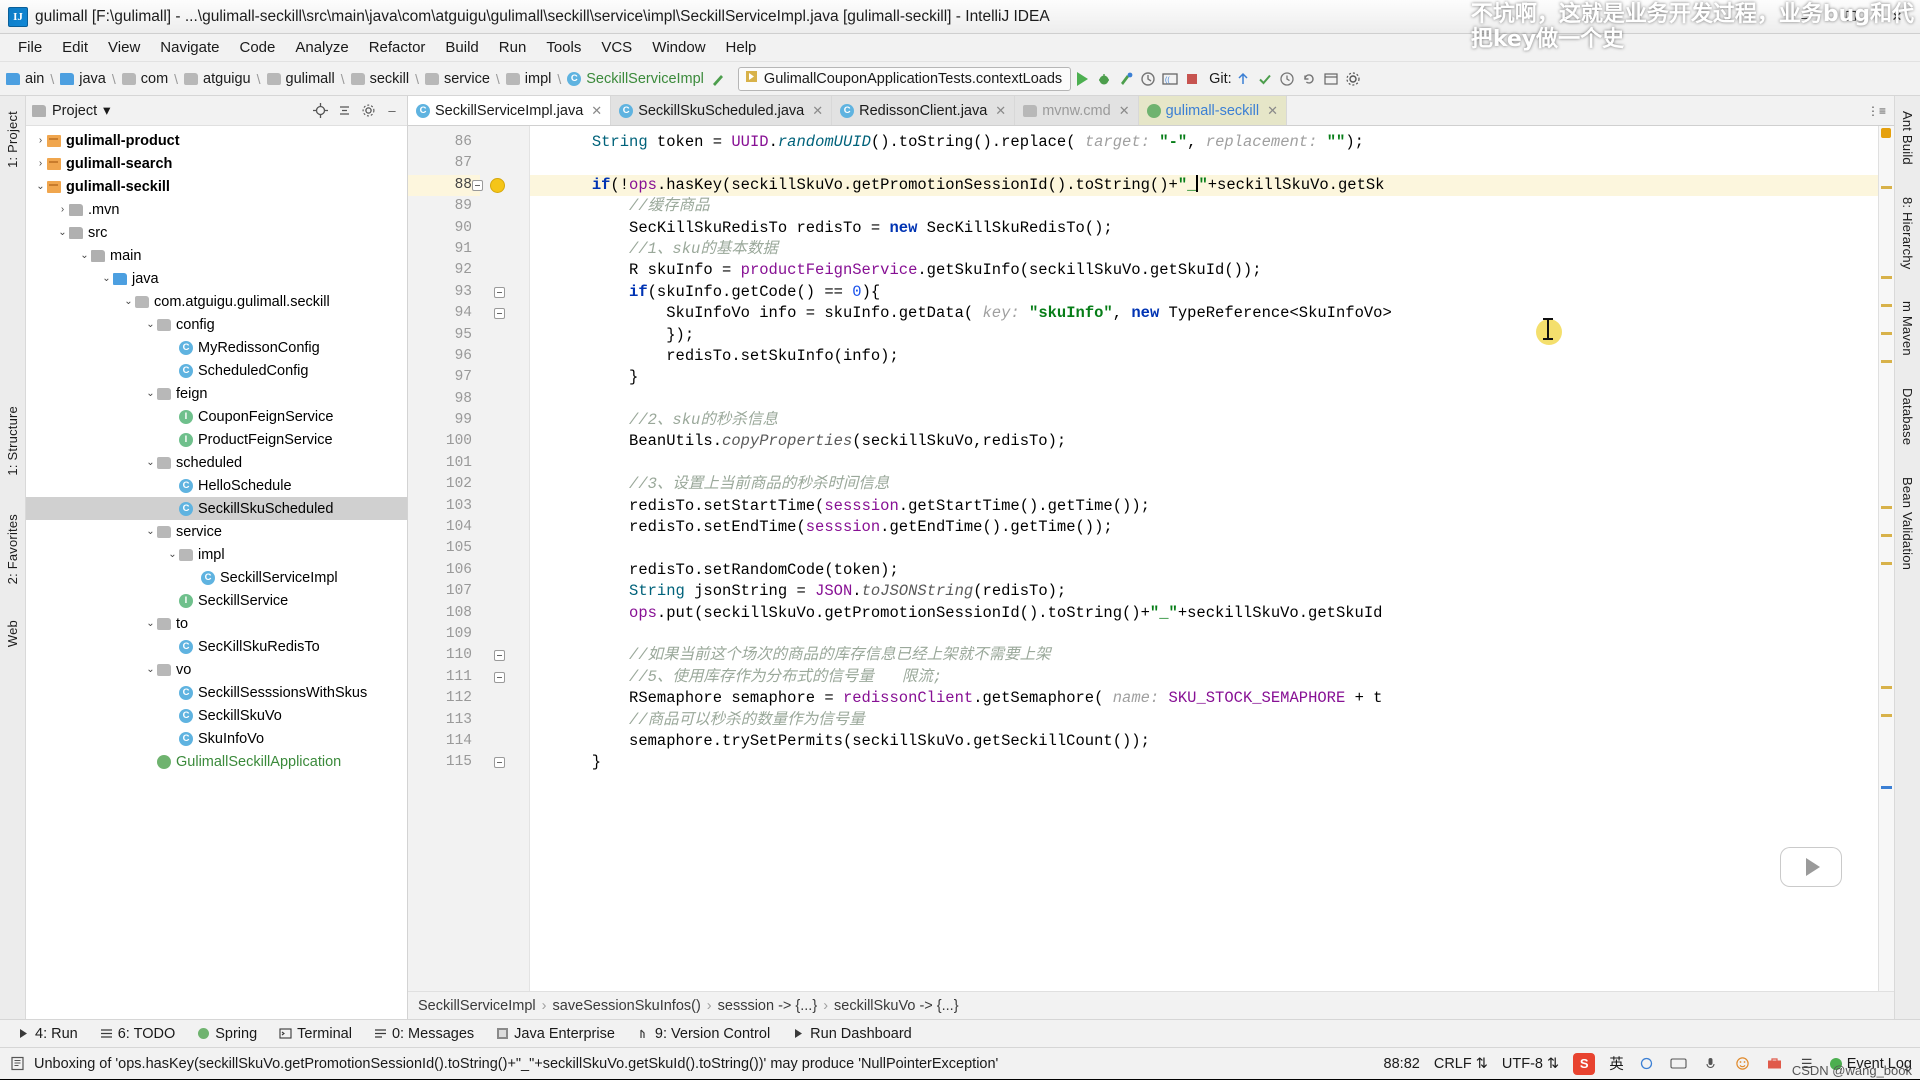 Image resolution: width=1920 pixels, height=1080 pixels. What do you see at coordinates (444, 377) in the screenshot?
I see `line-number: 97` at bounding box center [444, 377].